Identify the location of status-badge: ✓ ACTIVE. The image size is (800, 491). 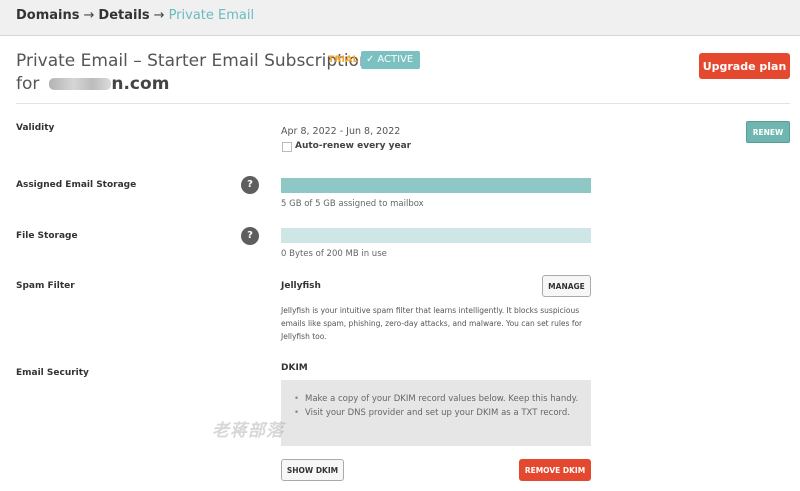
(391, 60).